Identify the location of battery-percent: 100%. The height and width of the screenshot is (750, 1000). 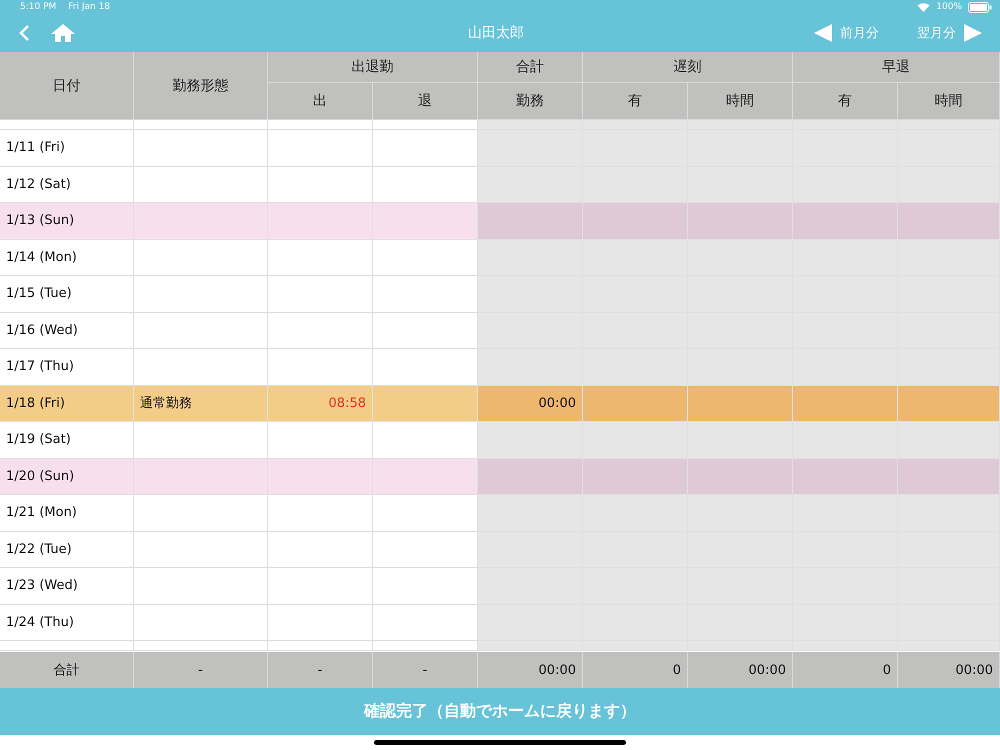
(949, 7).